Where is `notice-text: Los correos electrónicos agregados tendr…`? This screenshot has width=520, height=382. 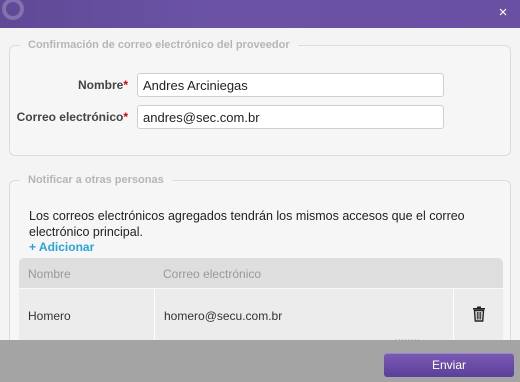 notice-text: Los correos electrónicos agregados tendr… is located at coordinates (247, 224).